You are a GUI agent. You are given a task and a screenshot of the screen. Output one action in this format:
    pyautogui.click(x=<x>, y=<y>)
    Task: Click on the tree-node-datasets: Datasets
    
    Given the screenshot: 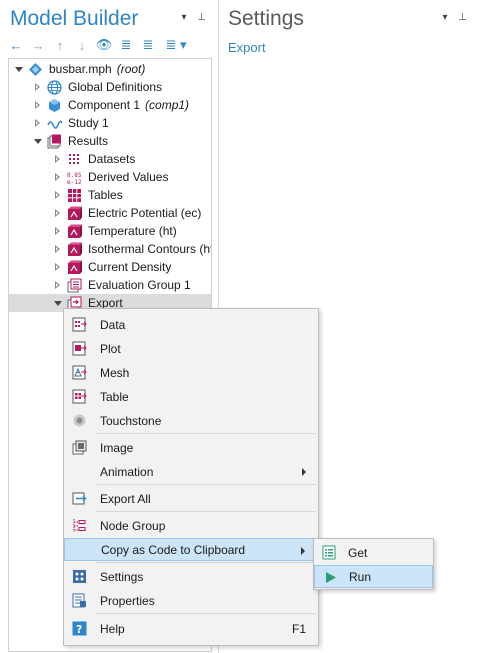 What is the action you would take?
    pyautogui.click(x=110, y=159)
    